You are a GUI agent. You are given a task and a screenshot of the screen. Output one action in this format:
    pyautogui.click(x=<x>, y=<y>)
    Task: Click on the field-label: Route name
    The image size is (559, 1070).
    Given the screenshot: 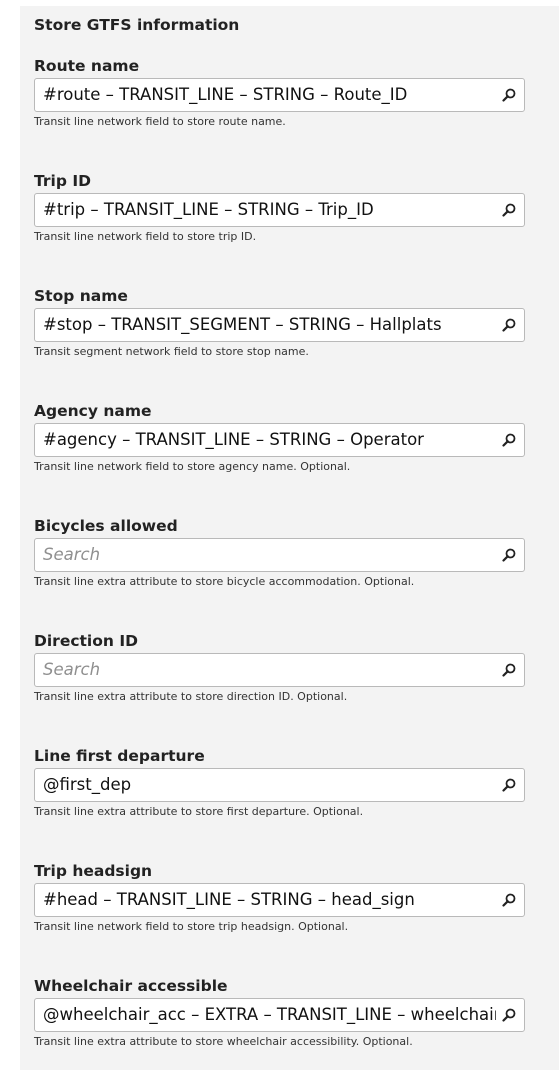 What is the action you would take?
    pyautogui.click(x=87, y=66)
    